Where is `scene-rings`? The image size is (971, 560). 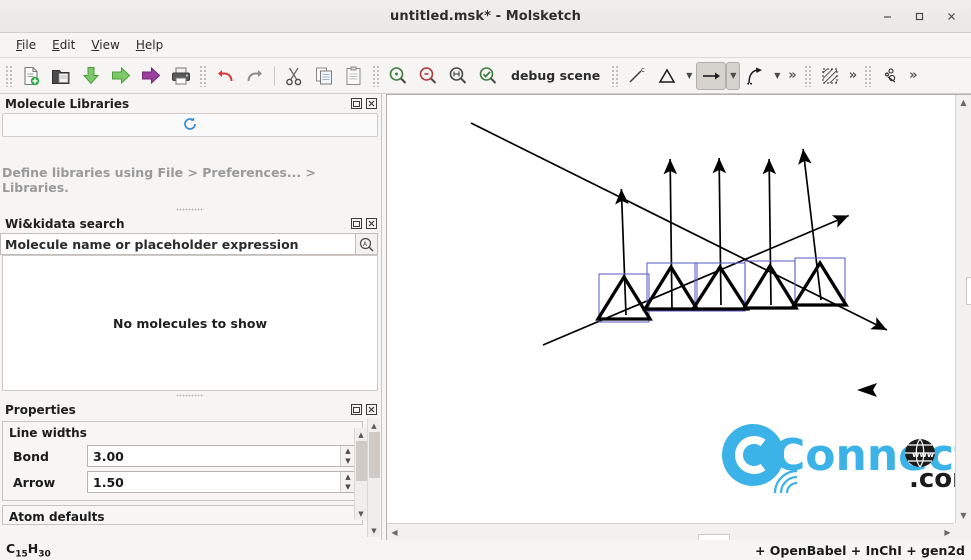 scene-rings is located at coordinates (722, 290).